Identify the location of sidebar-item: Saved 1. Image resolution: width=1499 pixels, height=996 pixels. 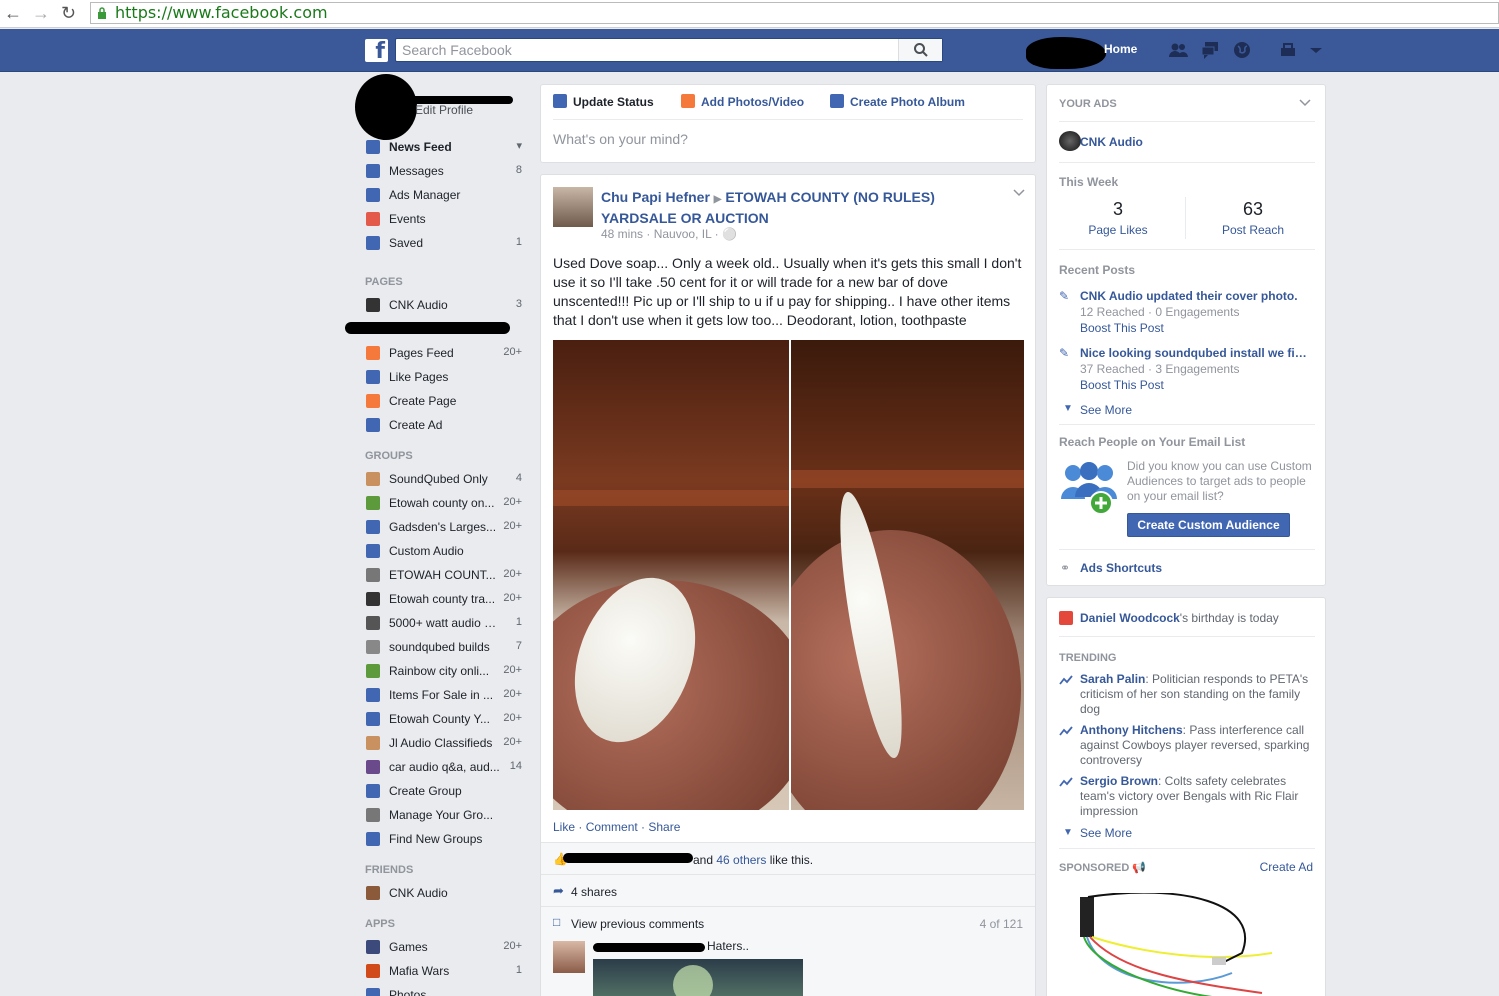
(445, 243).